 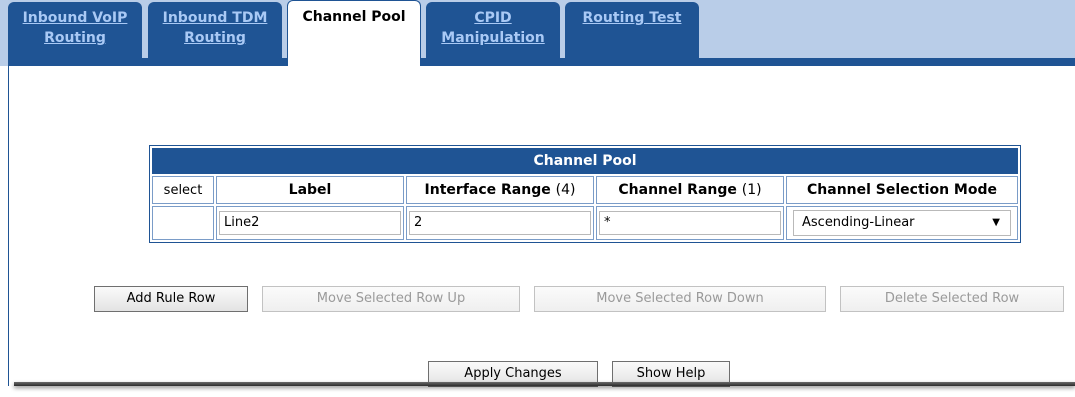 What do you see at coordinates (632, 18) in the screenshot?
I see `tab-label-line1: Routing Test` at bounding box center [632, 18].